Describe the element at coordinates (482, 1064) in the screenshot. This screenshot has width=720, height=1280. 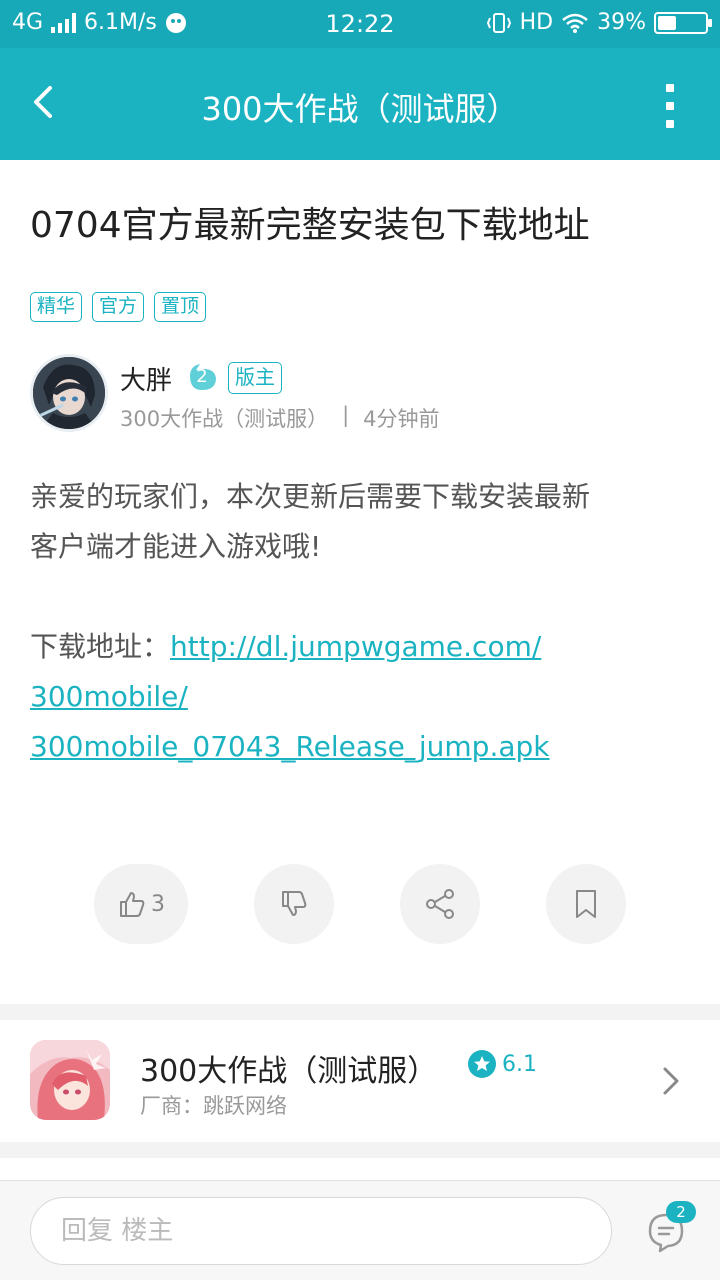
I see `star-icon` at that location.